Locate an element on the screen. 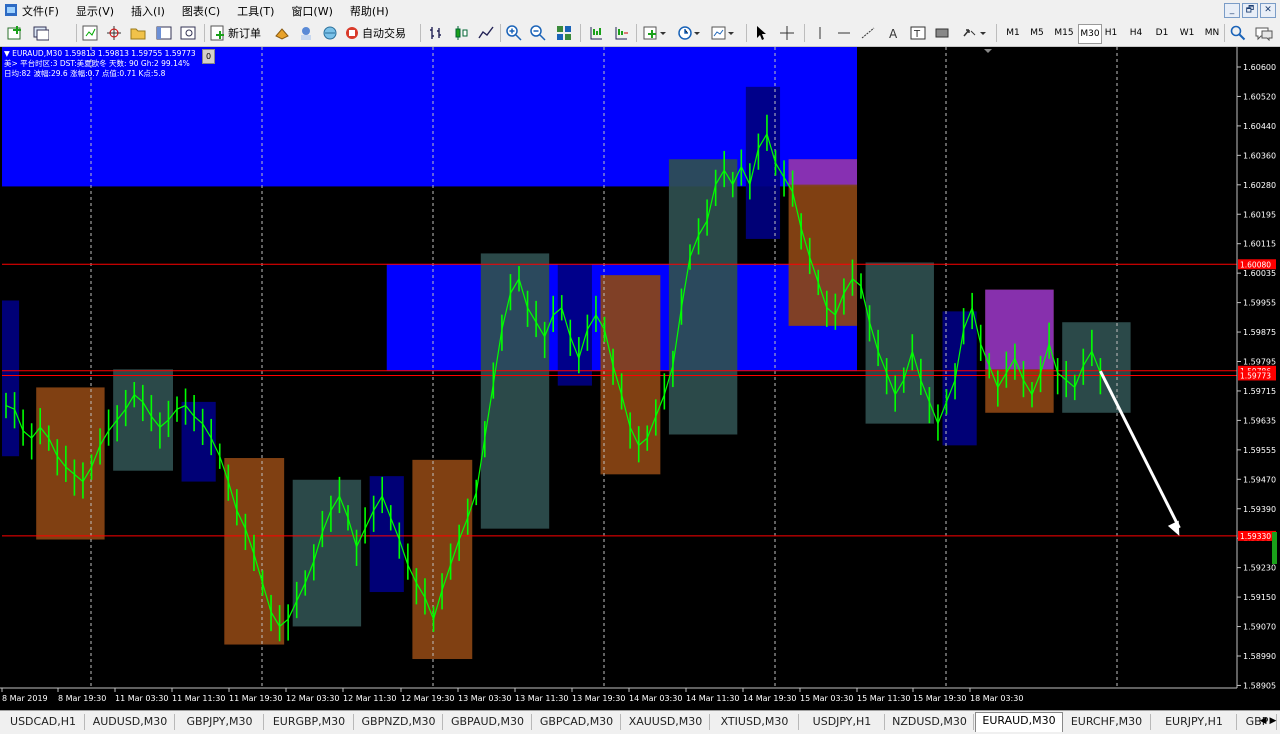 The height and width of the screenshot is (734, 1280). tab-scroll-left-icon: ◀ is located at coordinates (1263, 721).